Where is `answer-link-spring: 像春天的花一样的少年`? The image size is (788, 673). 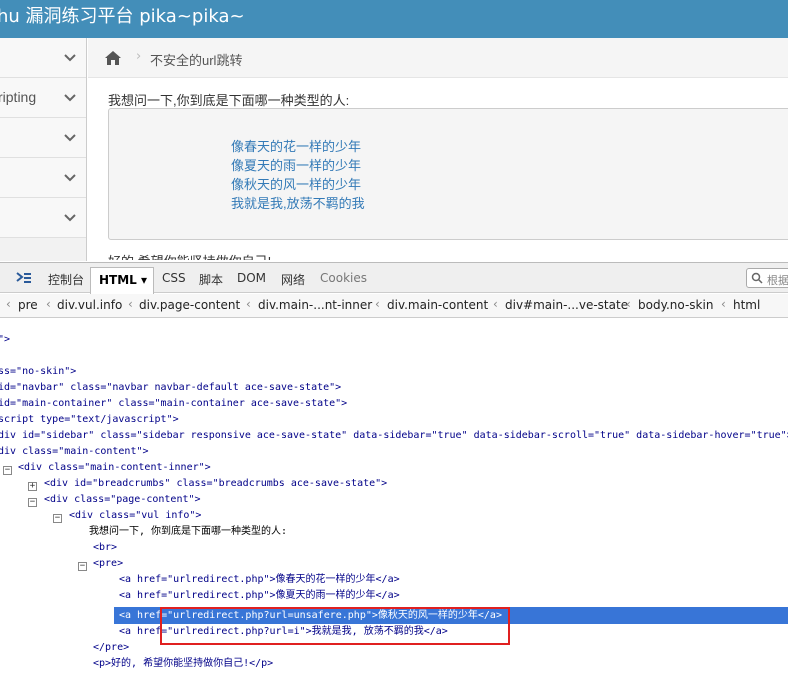
answer-link-spring: 像春天的花一样的少年 is located at coordinates (296, 145).